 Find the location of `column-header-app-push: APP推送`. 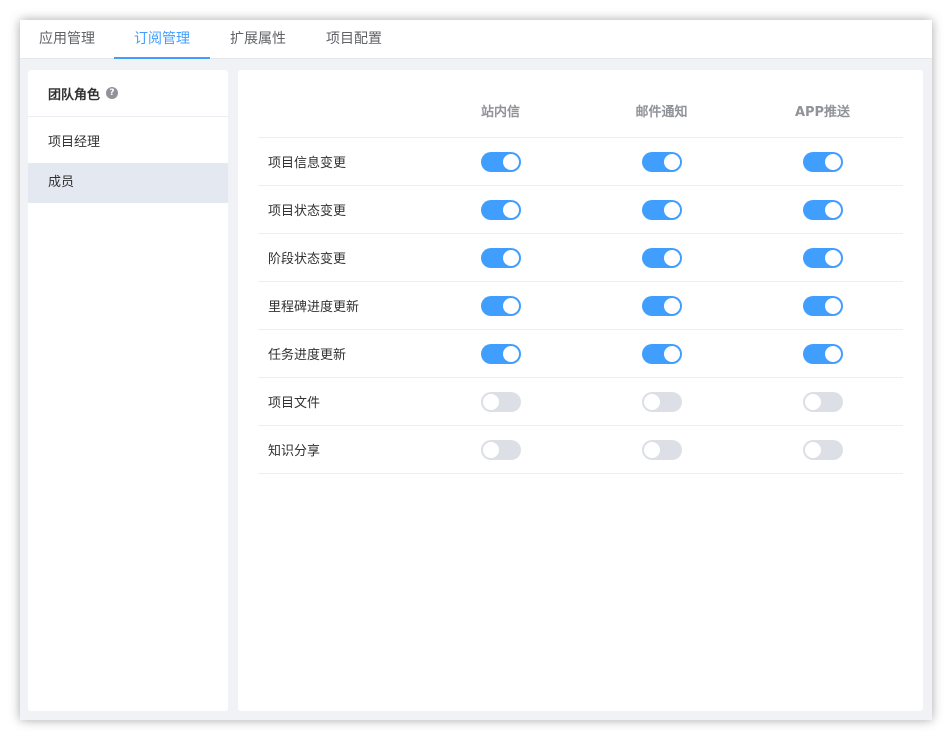

column-header-app-push: APP推送 is located at coordinates (822, 112).